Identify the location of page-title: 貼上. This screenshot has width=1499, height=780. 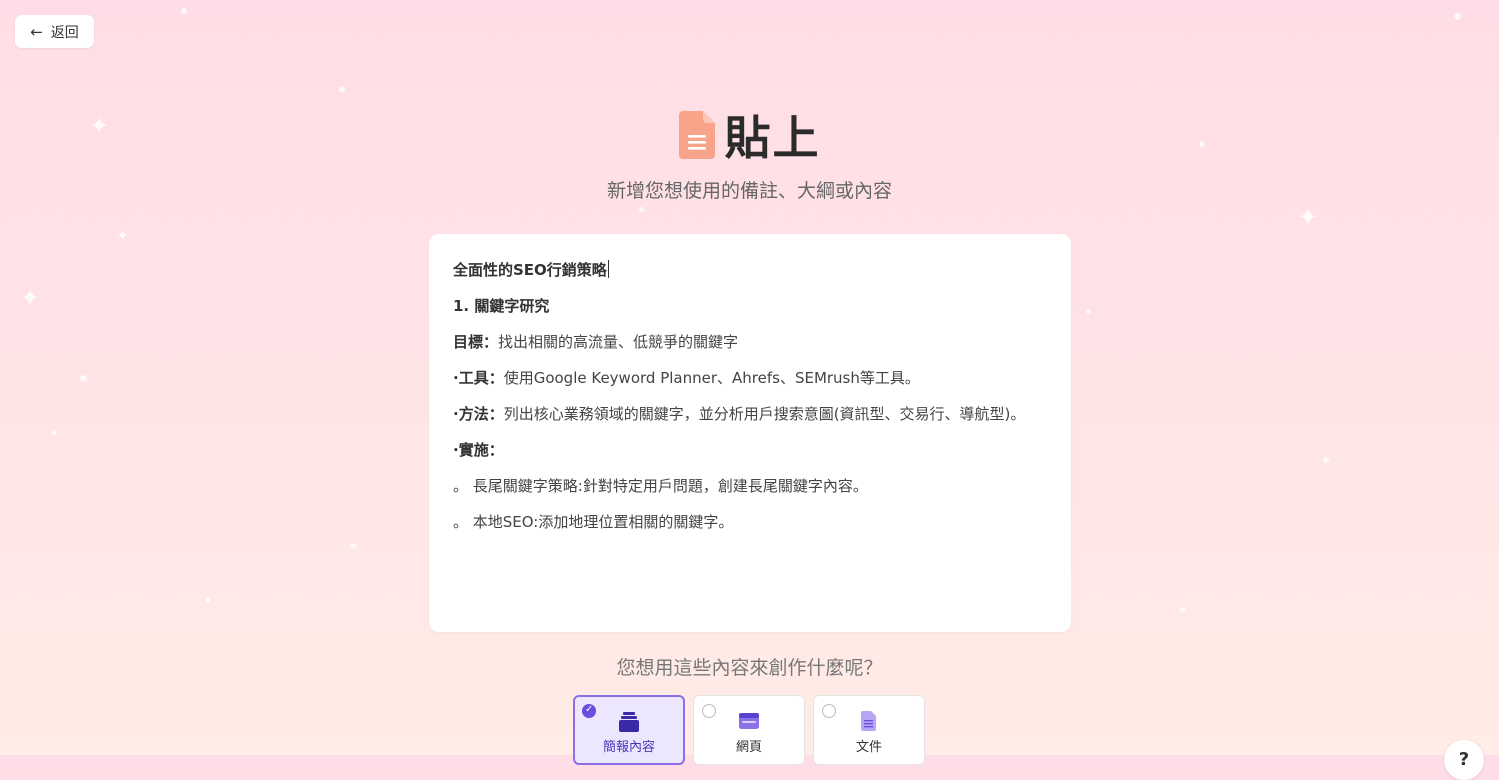
(772, 138).